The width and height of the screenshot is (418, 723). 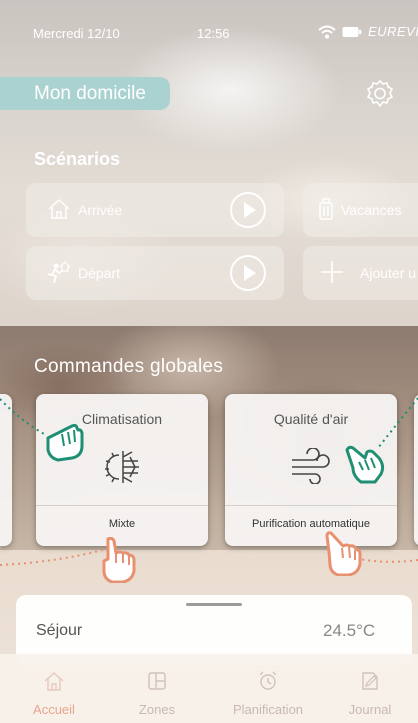 I want to click on commands-title: Commandes globales, so click(x=129, y=366).